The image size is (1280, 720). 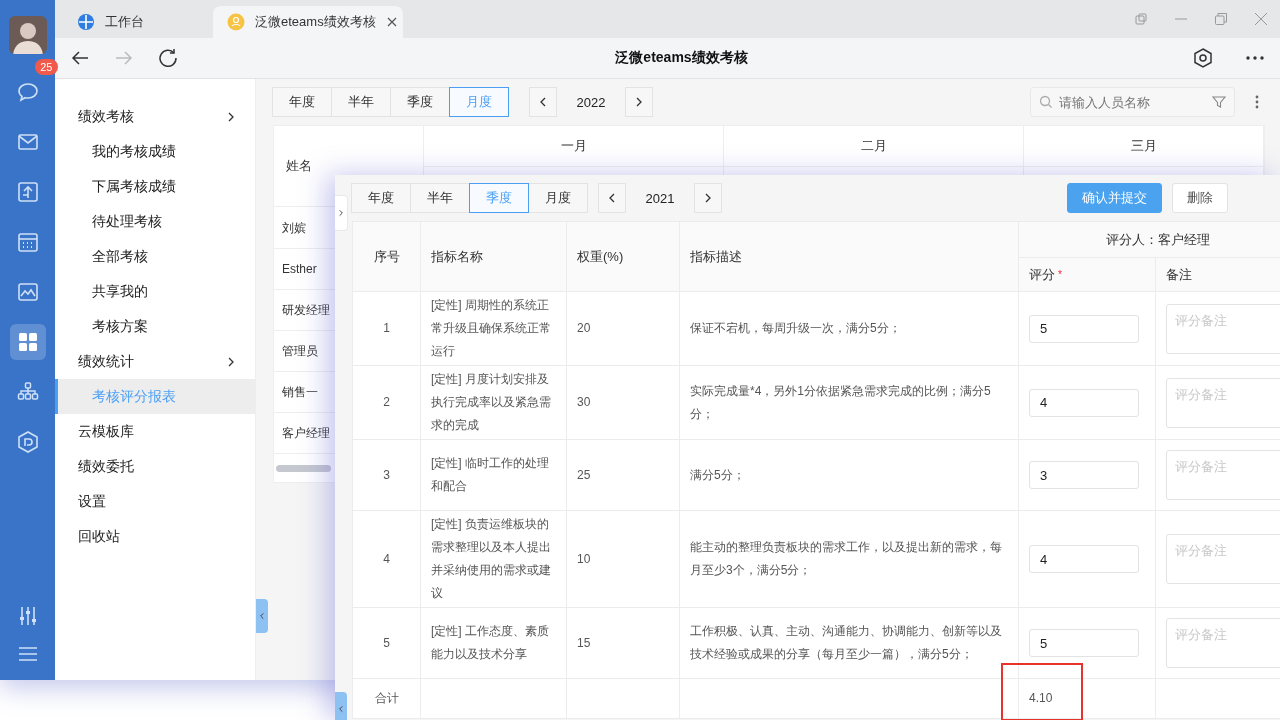 I want to click on app-icon, so click(x=236, y=22).